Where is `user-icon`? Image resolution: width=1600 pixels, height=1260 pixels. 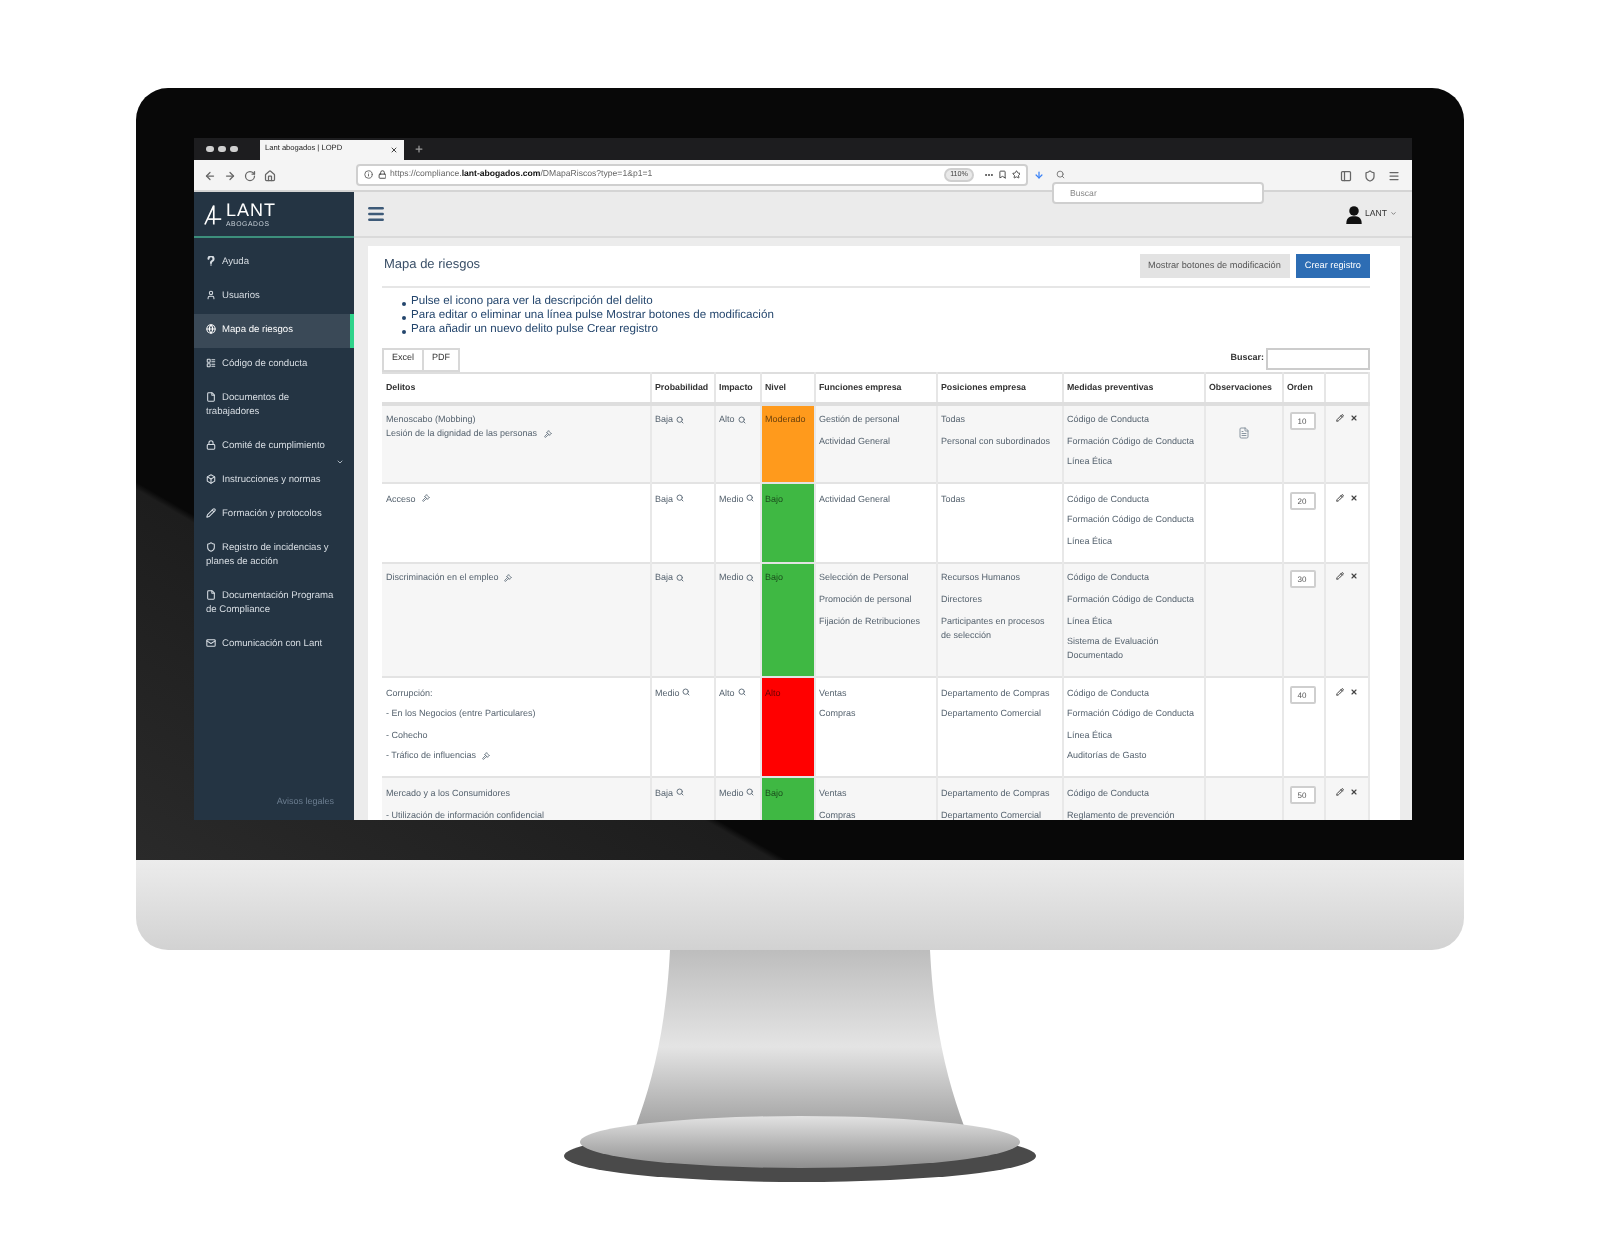
user-icon is located at coordinates (211, 294).